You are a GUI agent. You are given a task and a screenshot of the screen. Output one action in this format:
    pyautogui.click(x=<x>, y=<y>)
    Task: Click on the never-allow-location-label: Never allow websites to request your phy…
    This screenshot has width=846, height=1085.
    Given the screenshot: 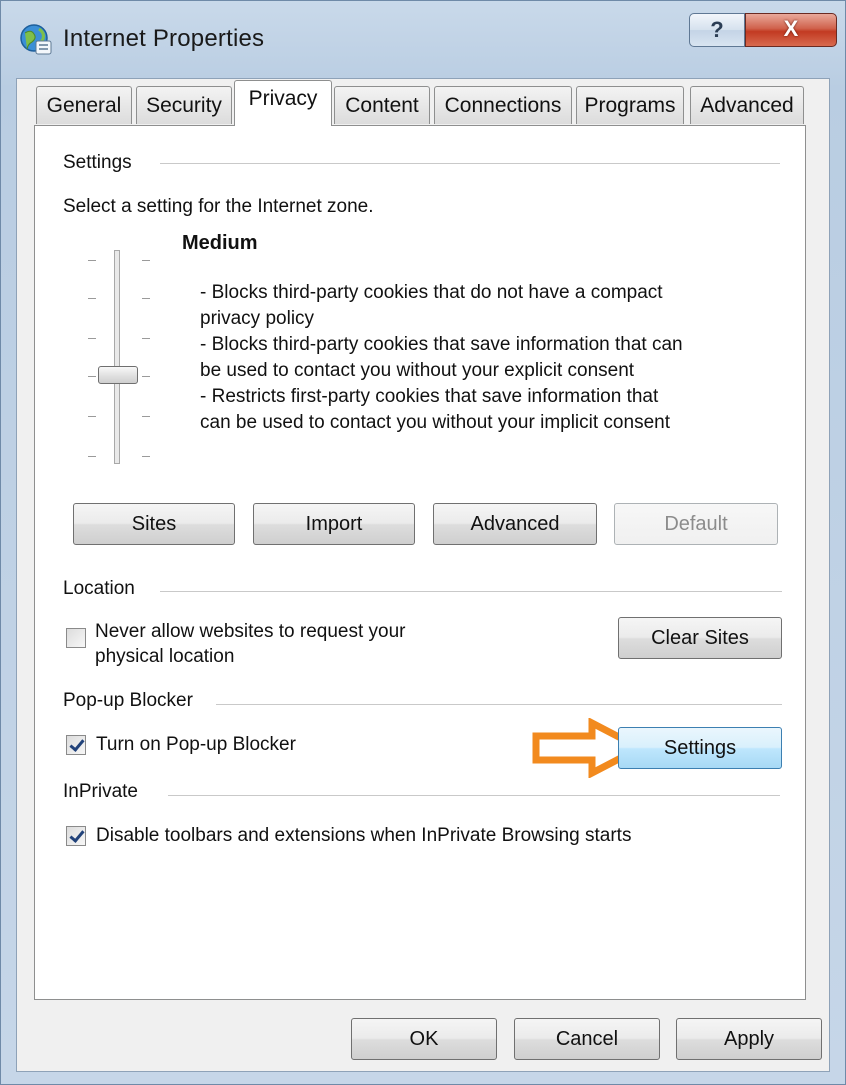 What is the action you would take?
    pyautogui.click(x=250, y=644)
    